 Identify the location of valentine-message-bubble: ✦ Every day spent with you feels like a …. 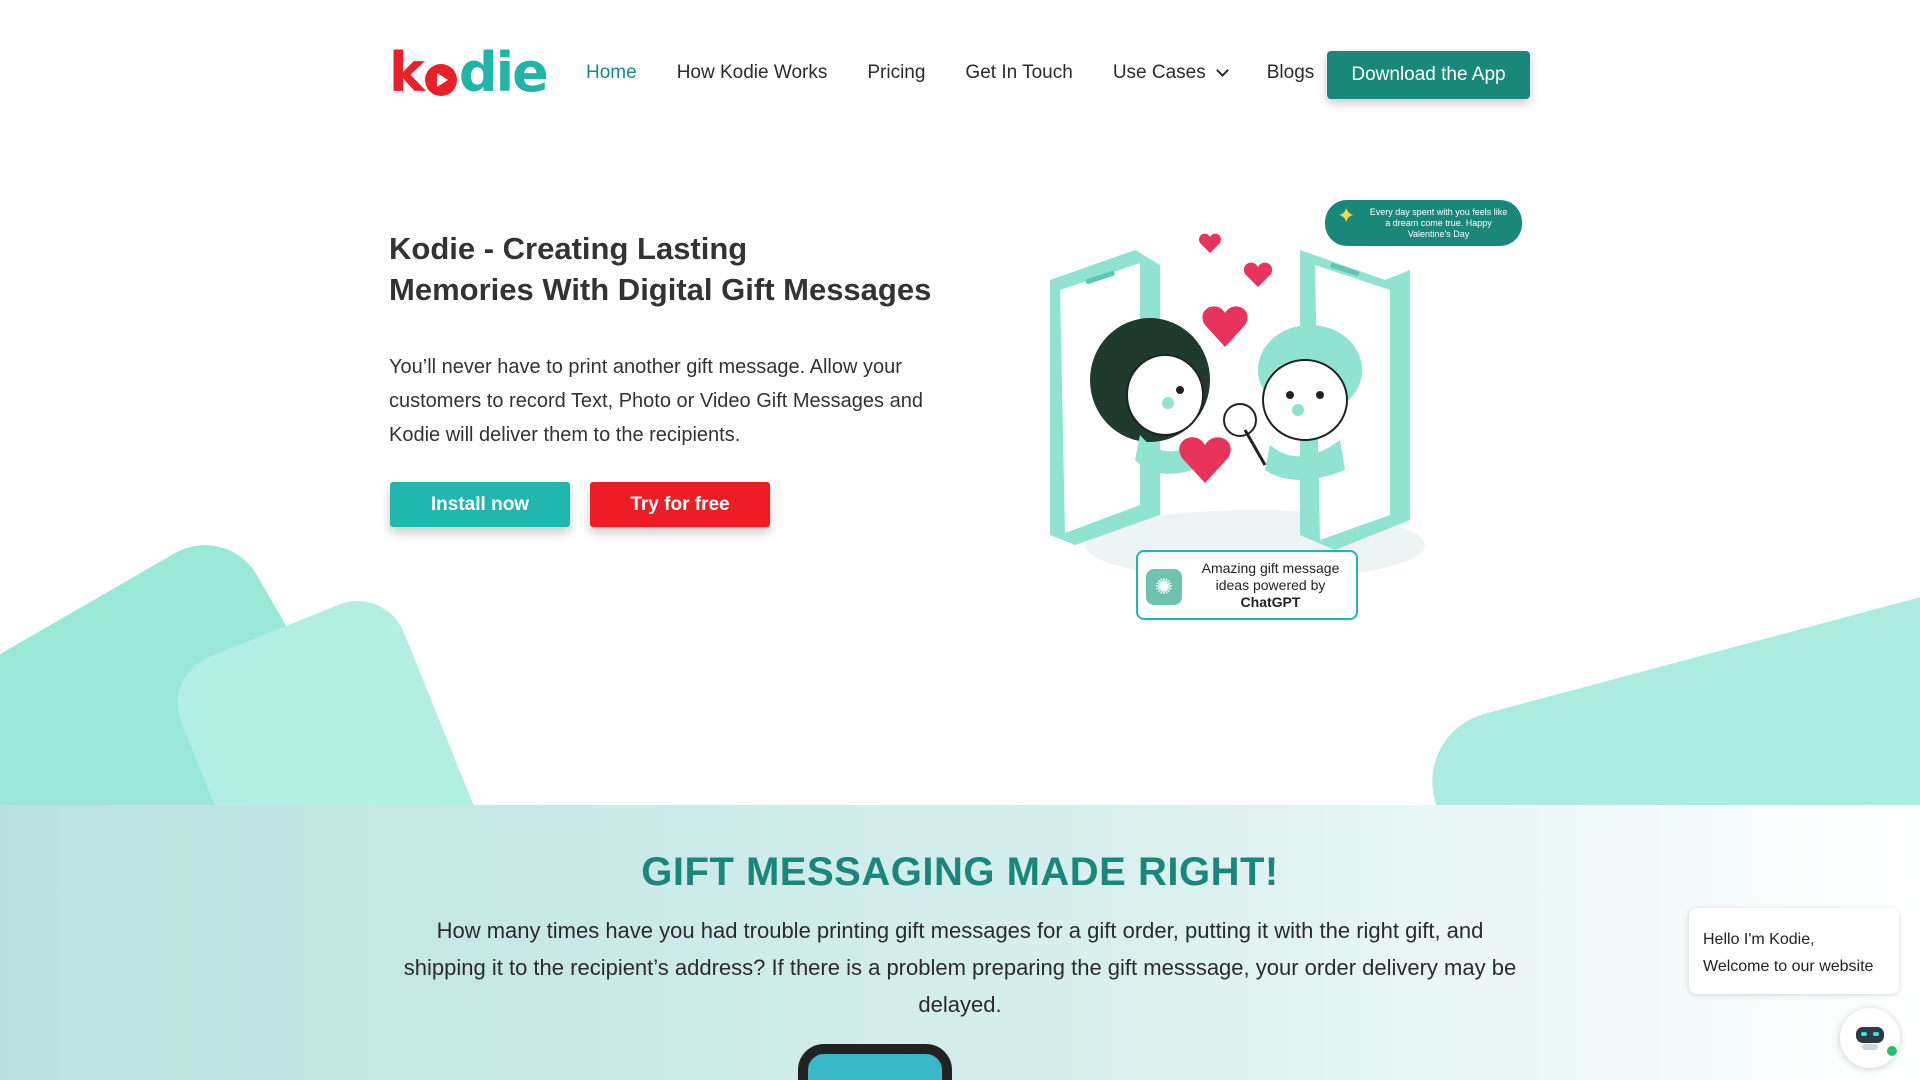
(1423, 223).